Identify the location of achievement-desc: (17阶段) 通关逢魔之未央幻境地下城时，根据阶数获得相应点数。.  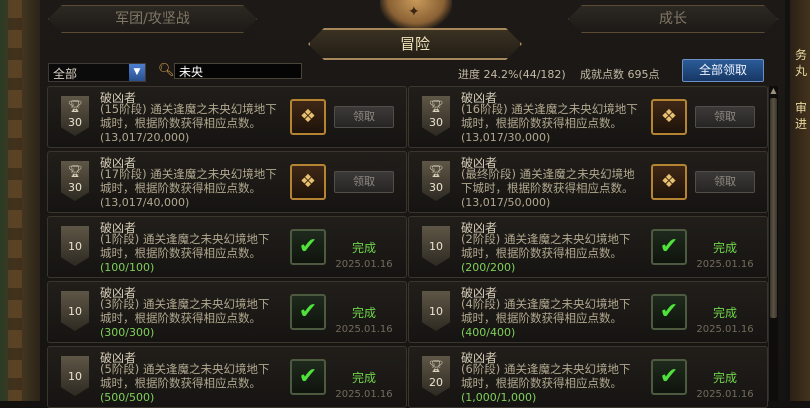
(188, 181).